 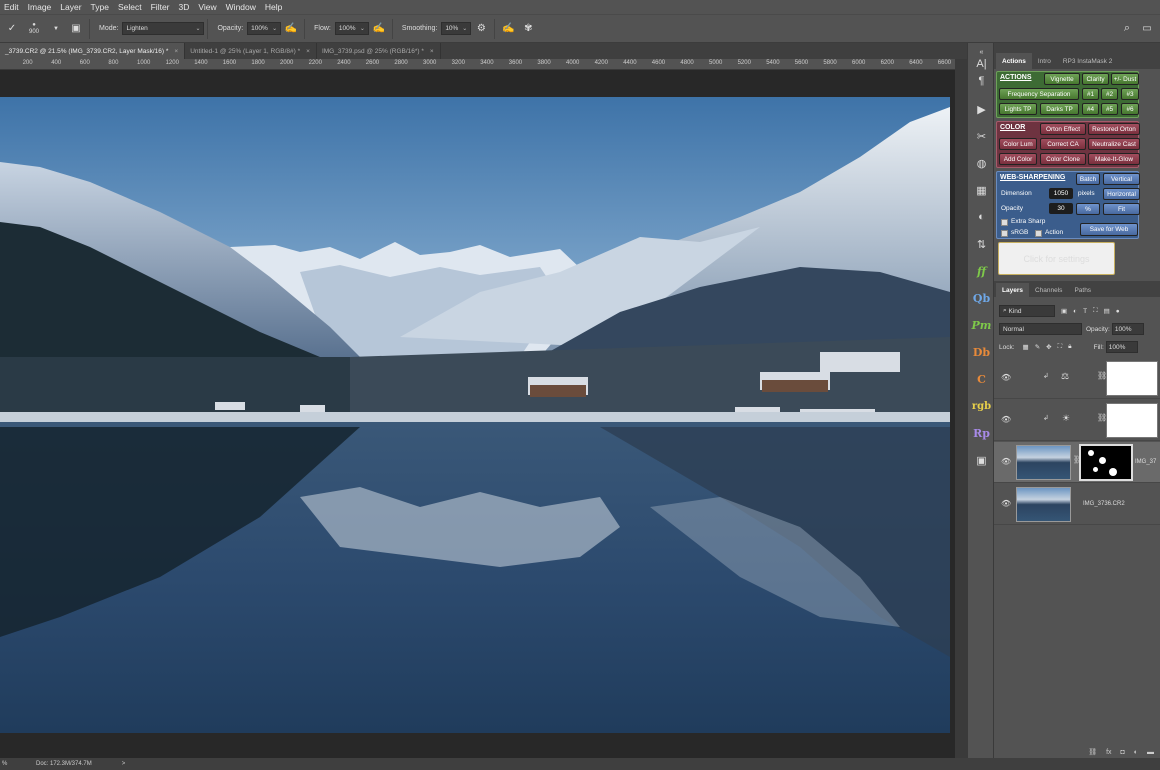 I want to click on properties-icon: ▣, so click(x=981, y=460).